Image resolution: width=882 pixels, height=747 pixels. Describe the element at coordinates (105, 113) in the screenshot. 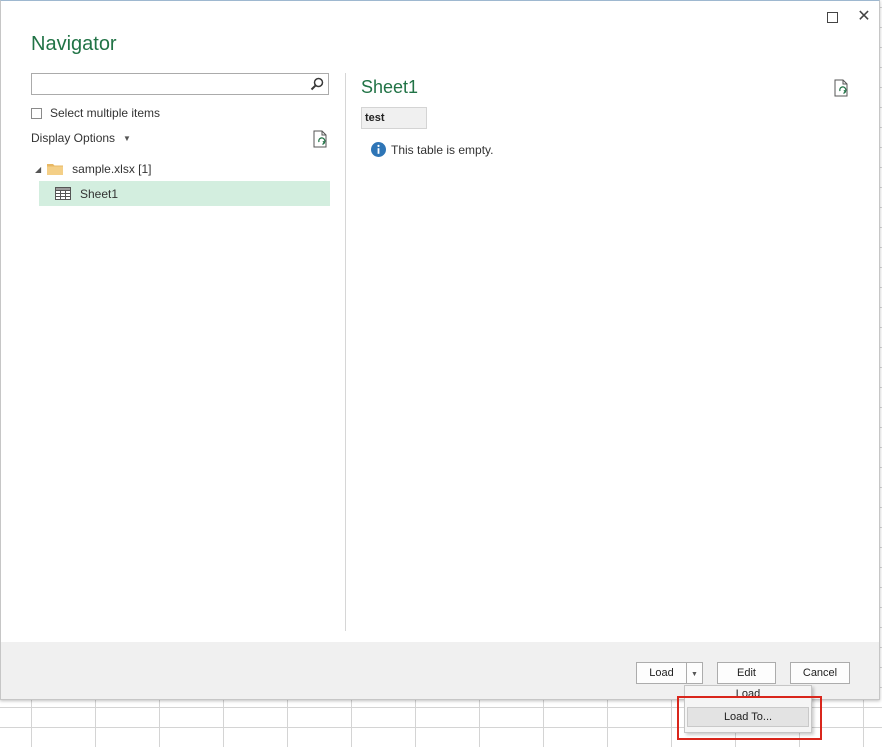

I see `select-multiple-label: Select multiple items` at that location.